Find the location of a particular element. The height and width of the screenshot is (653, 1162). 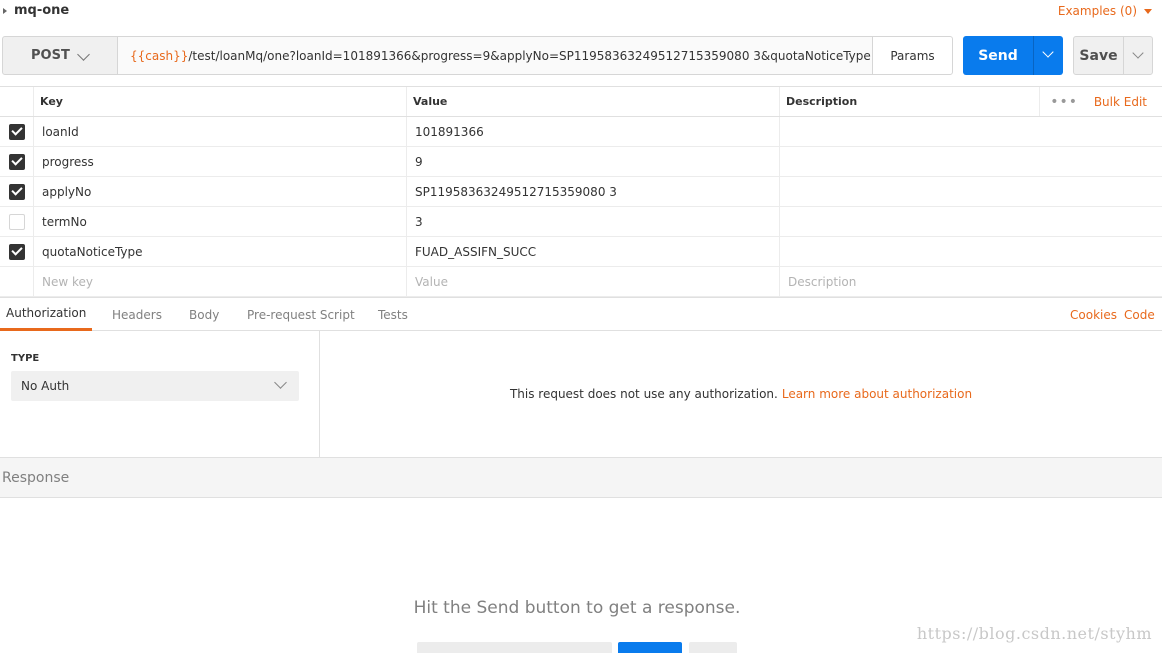

response-empty-message: Hit the Send button to get a response. is located at coordinates (577, 608).